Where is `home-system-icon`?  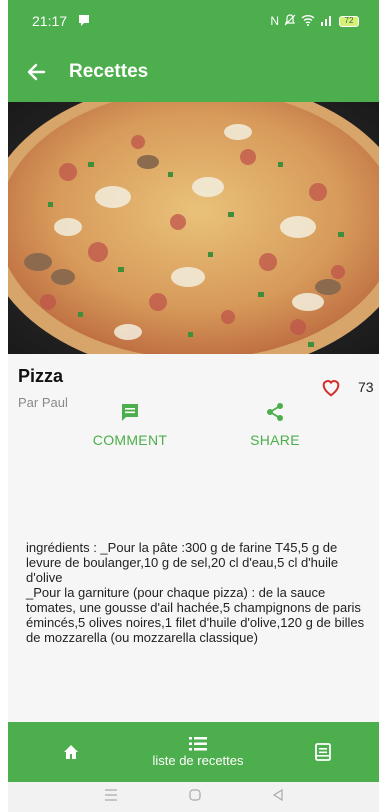
home-system-icon is located at coordinates (194, 797).